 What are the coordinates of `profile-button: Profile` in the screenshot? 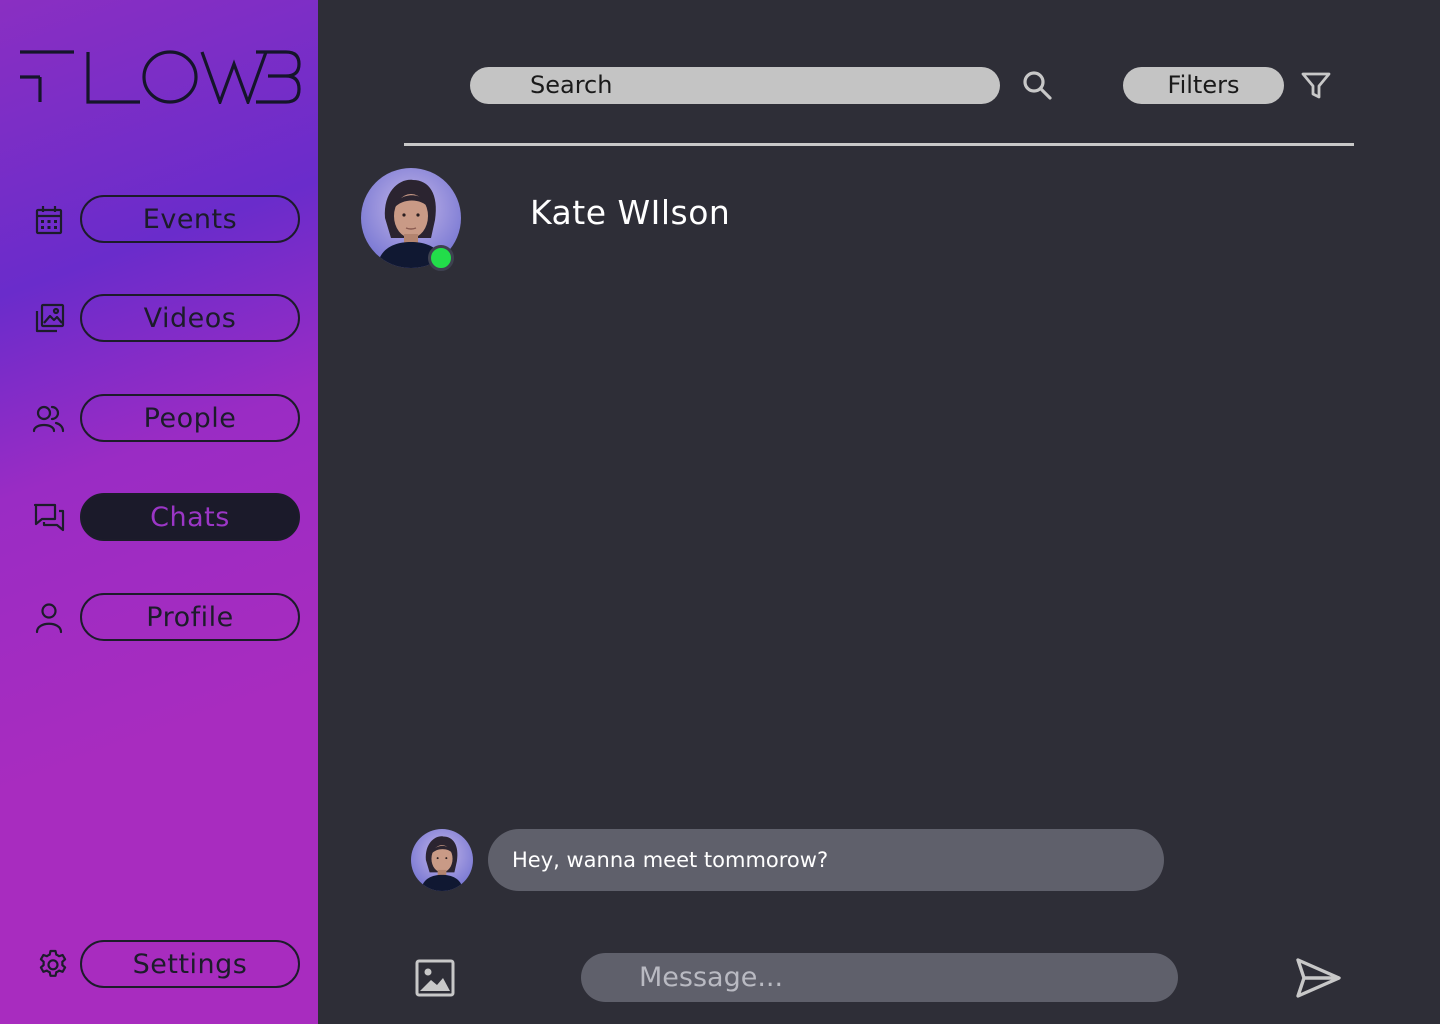 It's located at (190, 617).